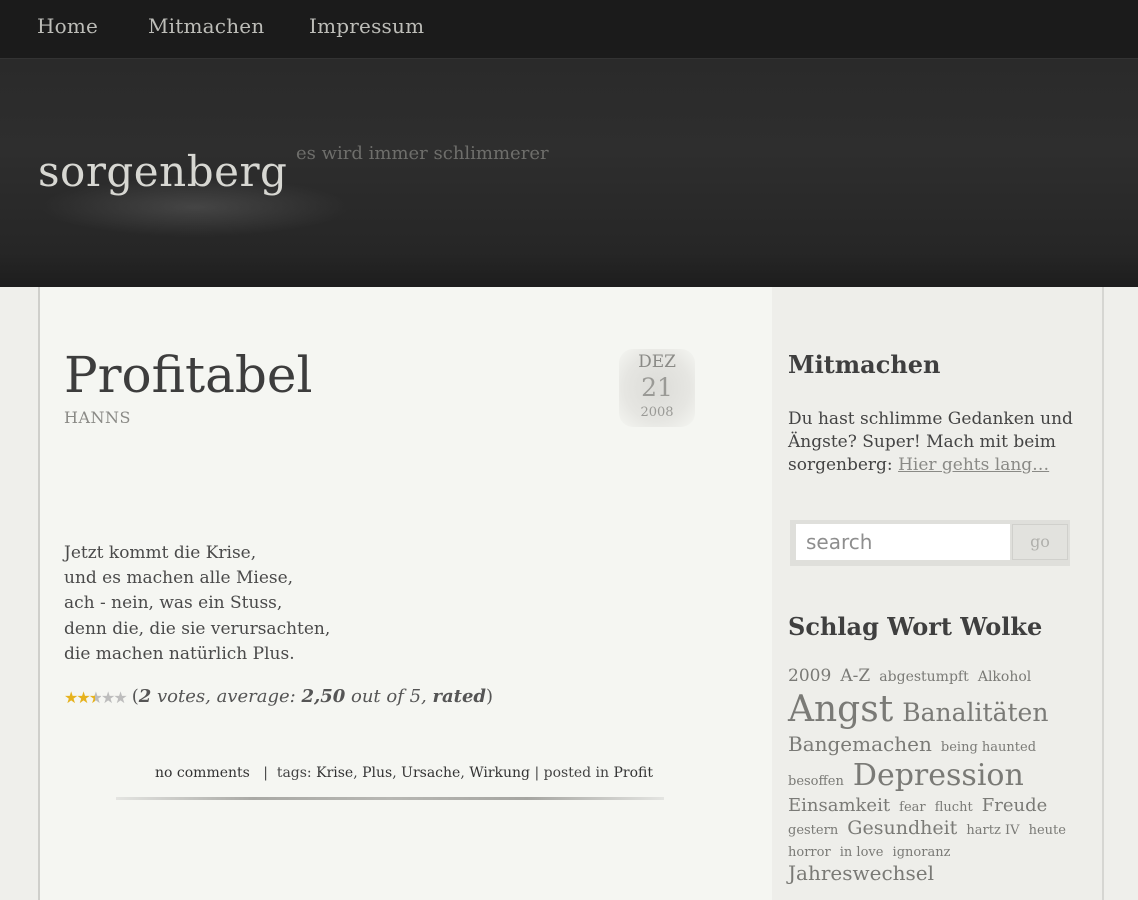 This screenshot has width=1138, height=900. I want to click on tag-cloud-item: Einsamkeit, so click(839, 805).